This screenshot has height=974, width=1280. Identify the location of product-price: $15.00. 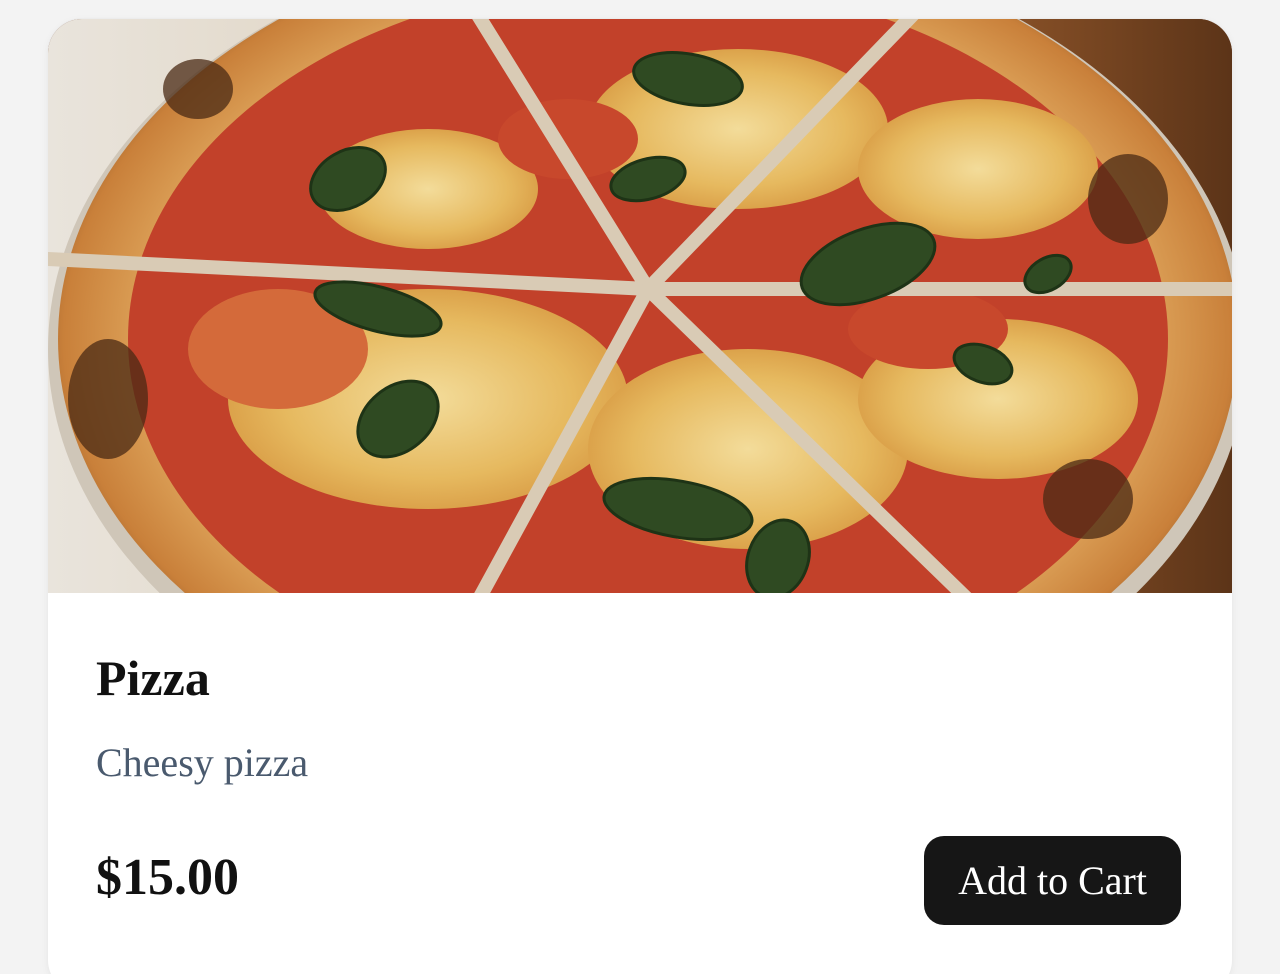
(167, 877).